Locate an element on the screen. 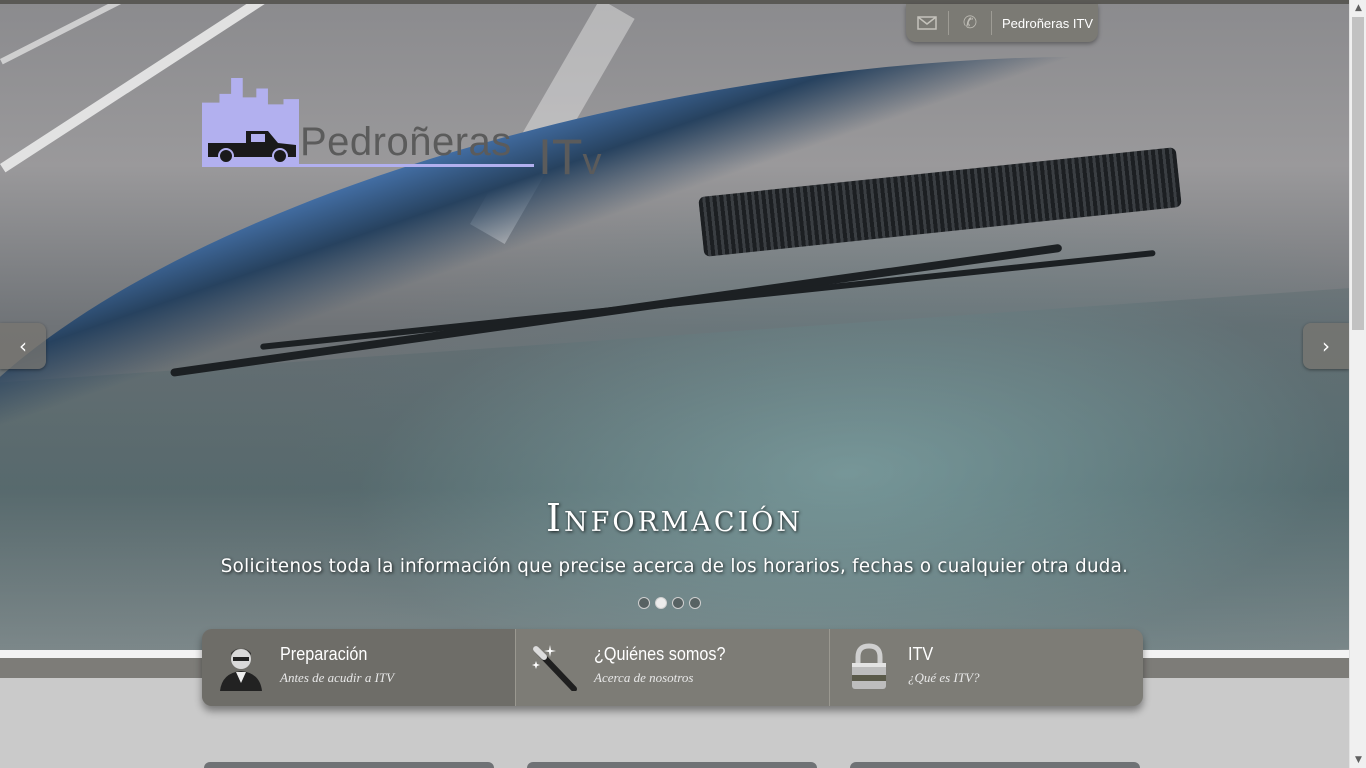 The width and height of the screenshot is (1366, 768). menu-item-title: ¿Quiénes somos? is located at coordinates (660, 654).